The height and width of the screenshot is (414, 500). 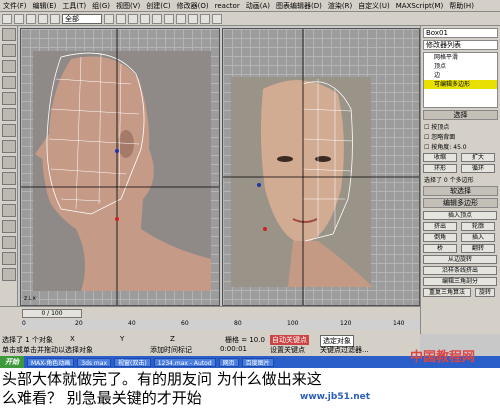 I want to click on ruler-tick: 0, so click(x=24, y=323).